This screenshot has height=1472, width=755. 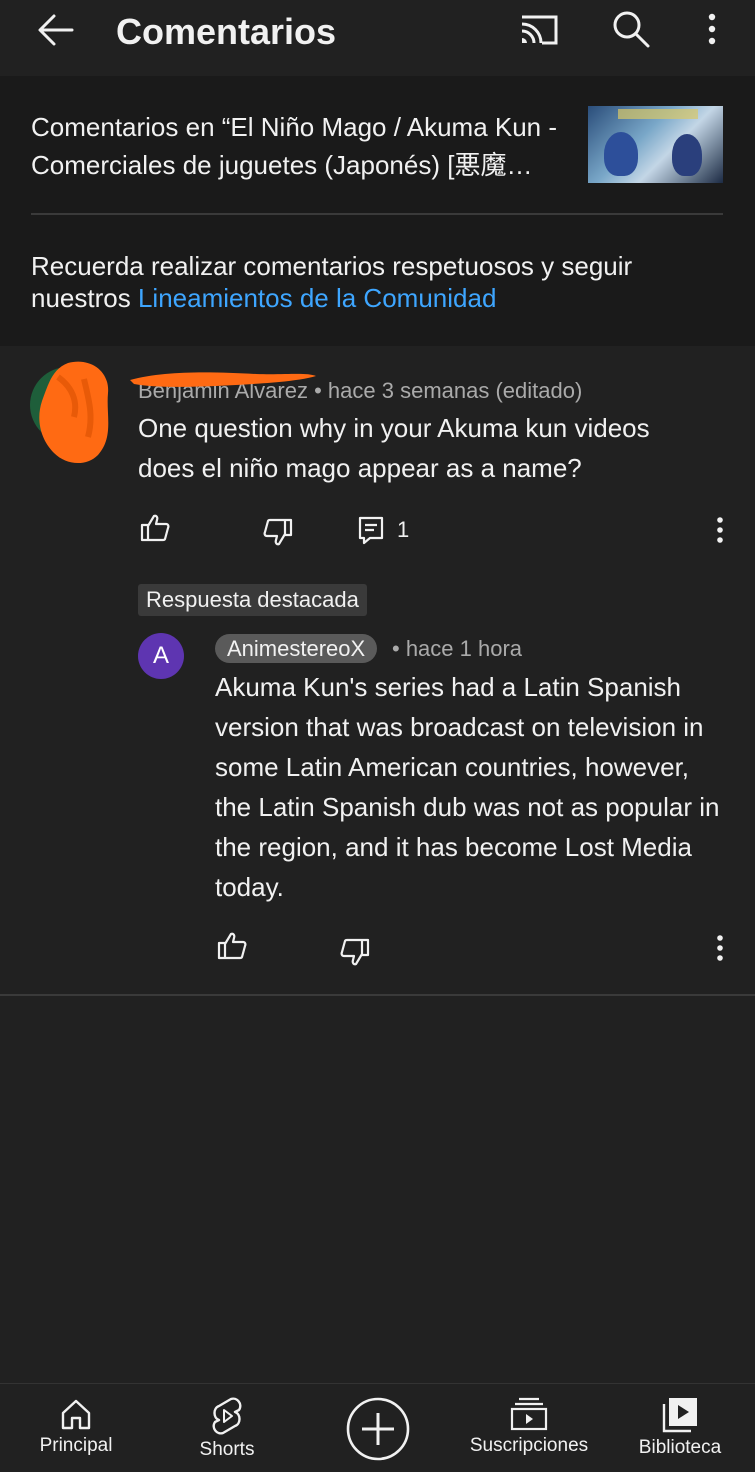 What do you see at coordinates (252, 600) in the screenshot?
I see `featured-reply-badge: Respuesta destacada` at bounding box center [252, 600].